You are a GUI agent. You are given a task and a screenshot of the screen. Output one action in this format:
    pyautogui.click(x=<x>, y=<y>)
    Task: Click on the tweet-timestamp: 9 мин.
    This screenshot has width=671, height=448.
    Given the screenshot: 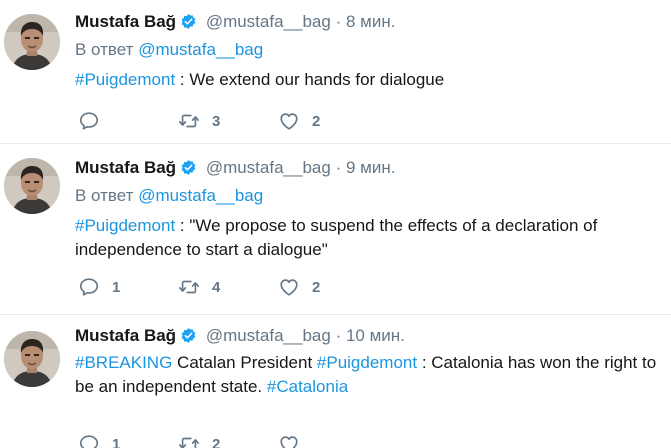 What is the action you would take?
    pyautogui.click(x=370, y=167)
    